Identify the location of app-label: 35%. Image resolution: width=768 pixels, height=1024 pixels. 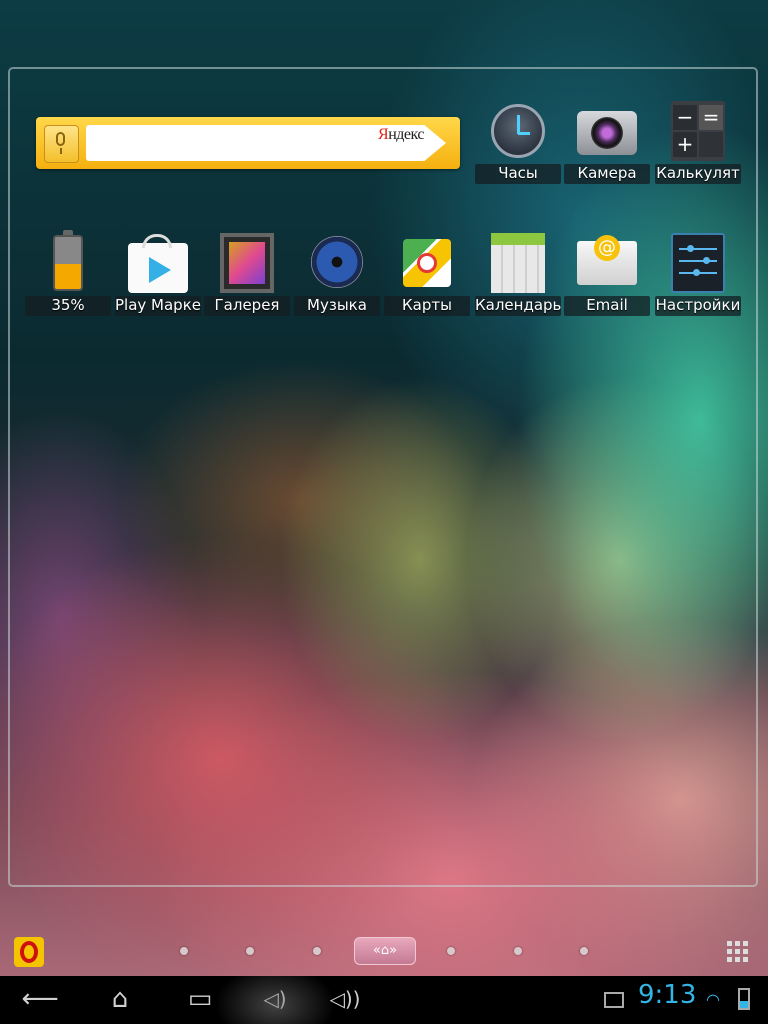
(68, 306).